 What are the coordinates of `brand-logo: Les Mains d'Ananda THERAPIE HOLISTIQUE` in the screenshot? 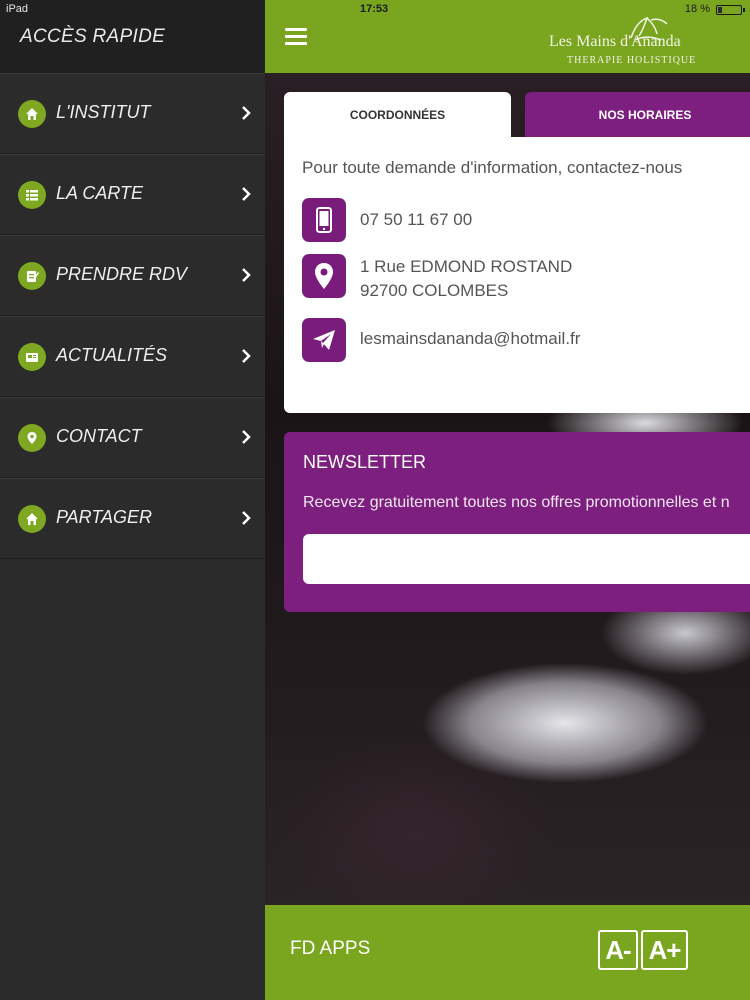 It's located at (649, 43).